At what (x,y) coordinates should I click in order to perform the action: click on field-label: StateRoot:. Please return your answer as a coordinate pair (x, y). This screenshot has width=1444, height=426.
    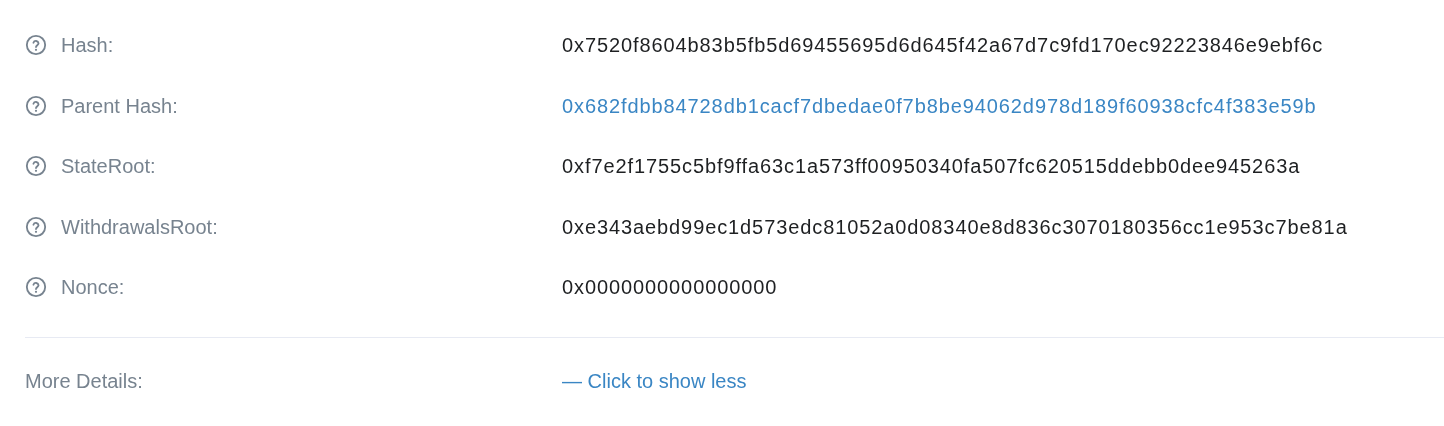
    Looking at the image, I should click on (108, 167).